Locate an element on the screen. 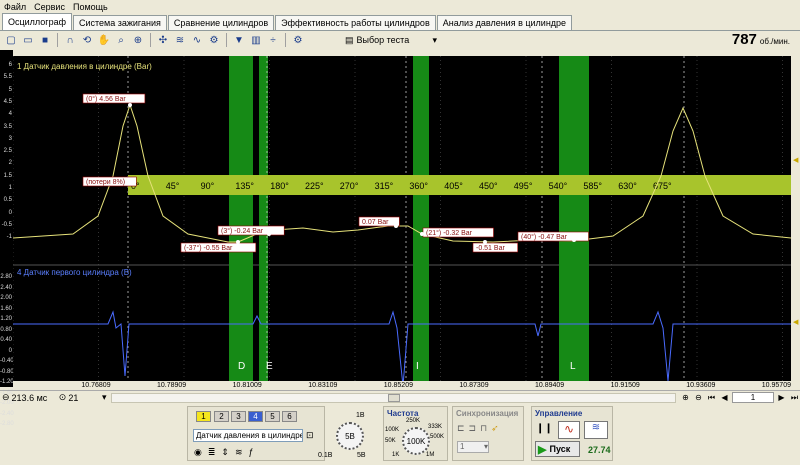 The width and height of the screenshot is (800, 465). open-folder-icon: ▭ is located at coordinates (28, 40).